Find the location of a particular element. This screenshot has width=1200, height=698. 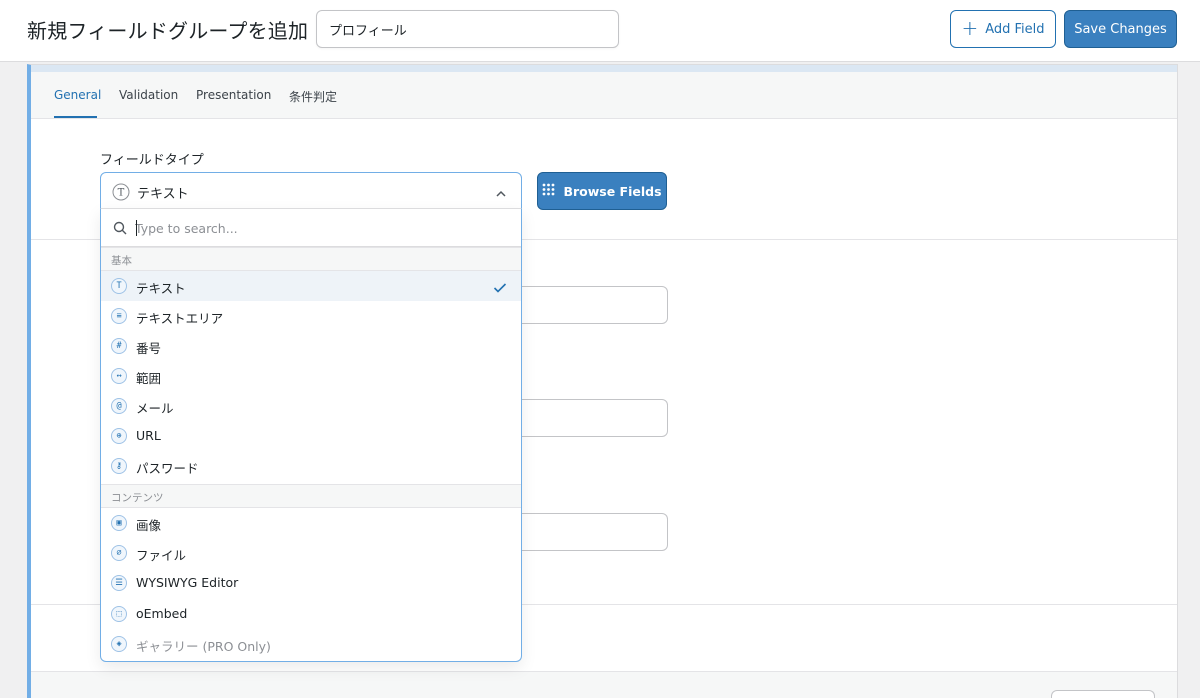

key-icon: ⚷ is located at coordinates (119, 466).